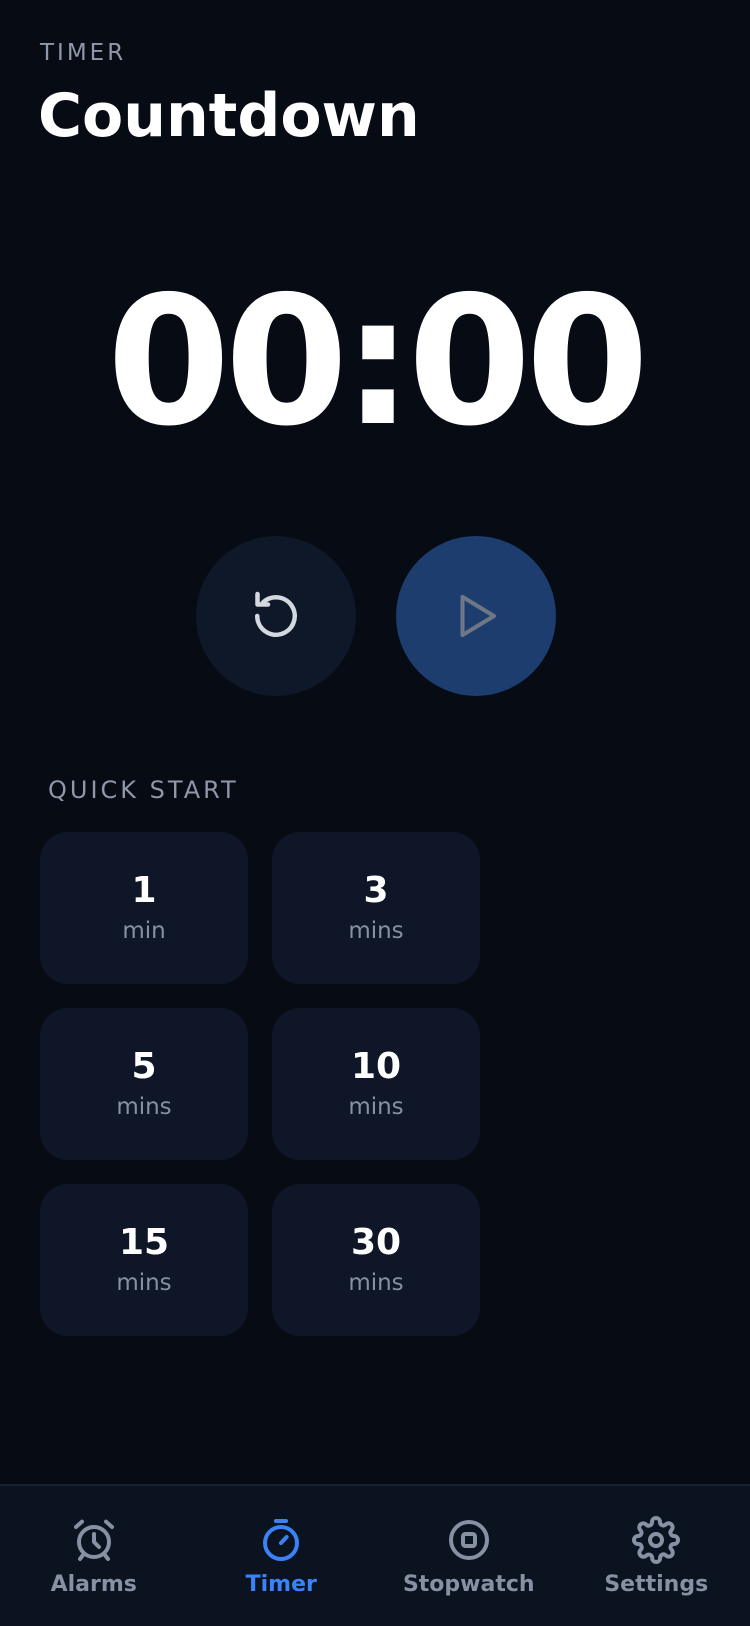 The width and height of the screenshot is (750, 1626). What do you see at coordinates (144, 1243) in the screenshot?
I see `quick-start-value: 15` at bounding box center [144, 1243].